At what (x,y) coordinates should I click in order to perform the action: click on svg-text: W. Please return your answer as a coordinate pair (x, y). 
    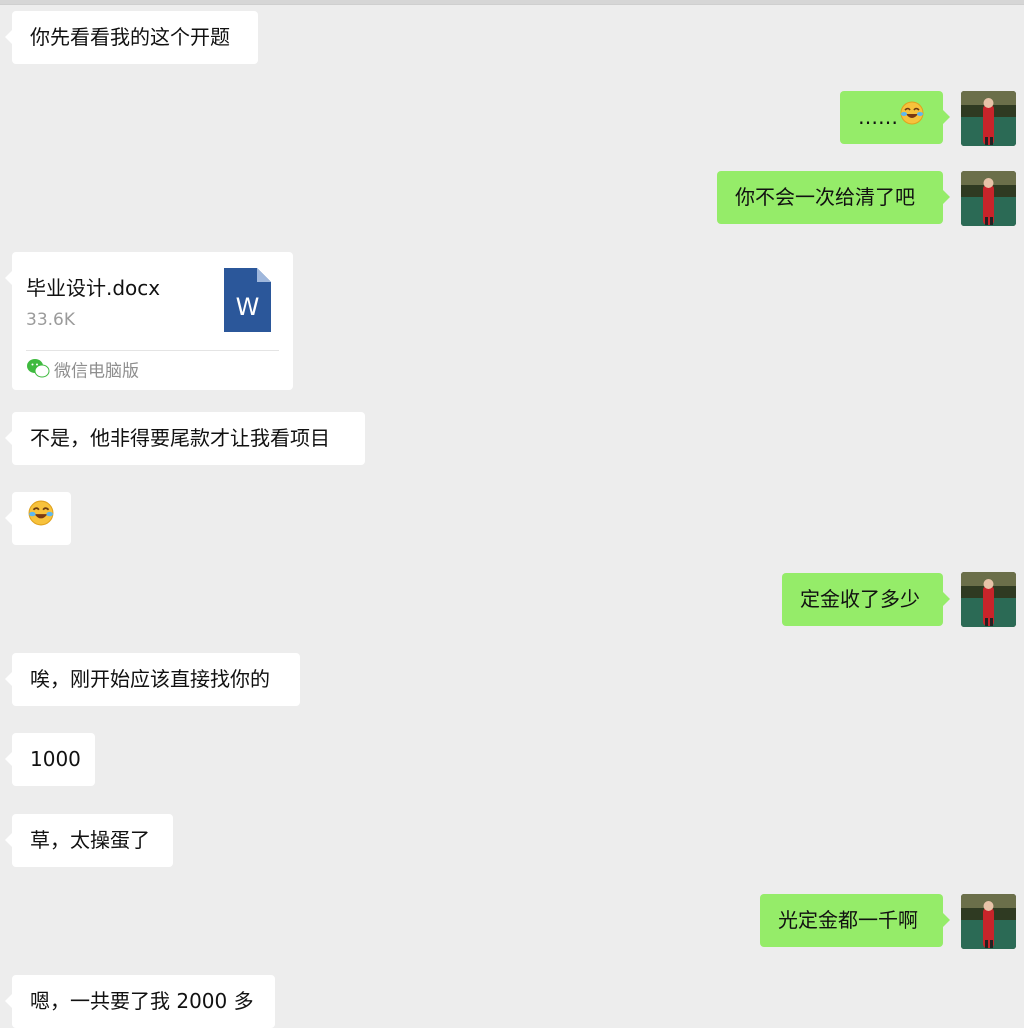
    Looking at the image, I should click on (248, 307).